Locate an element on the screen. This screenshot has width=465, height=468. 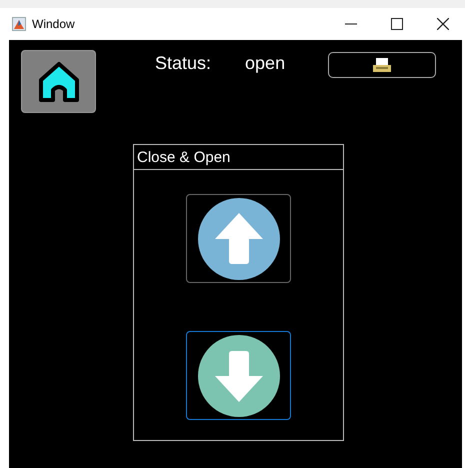
printer-button is located at coordinates (382, 65).